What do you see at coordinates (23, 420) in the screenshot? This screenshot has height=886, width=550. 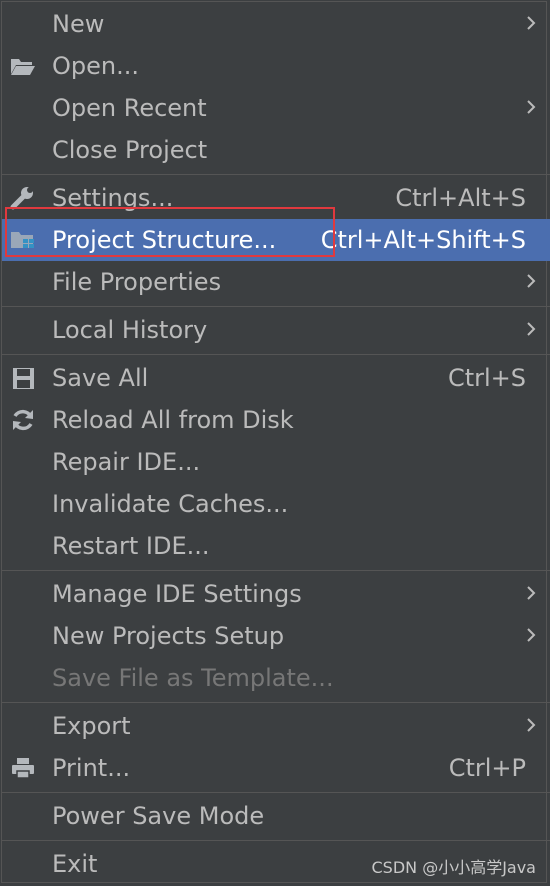 I see `reload-icon` at bounding box center [23, 420].